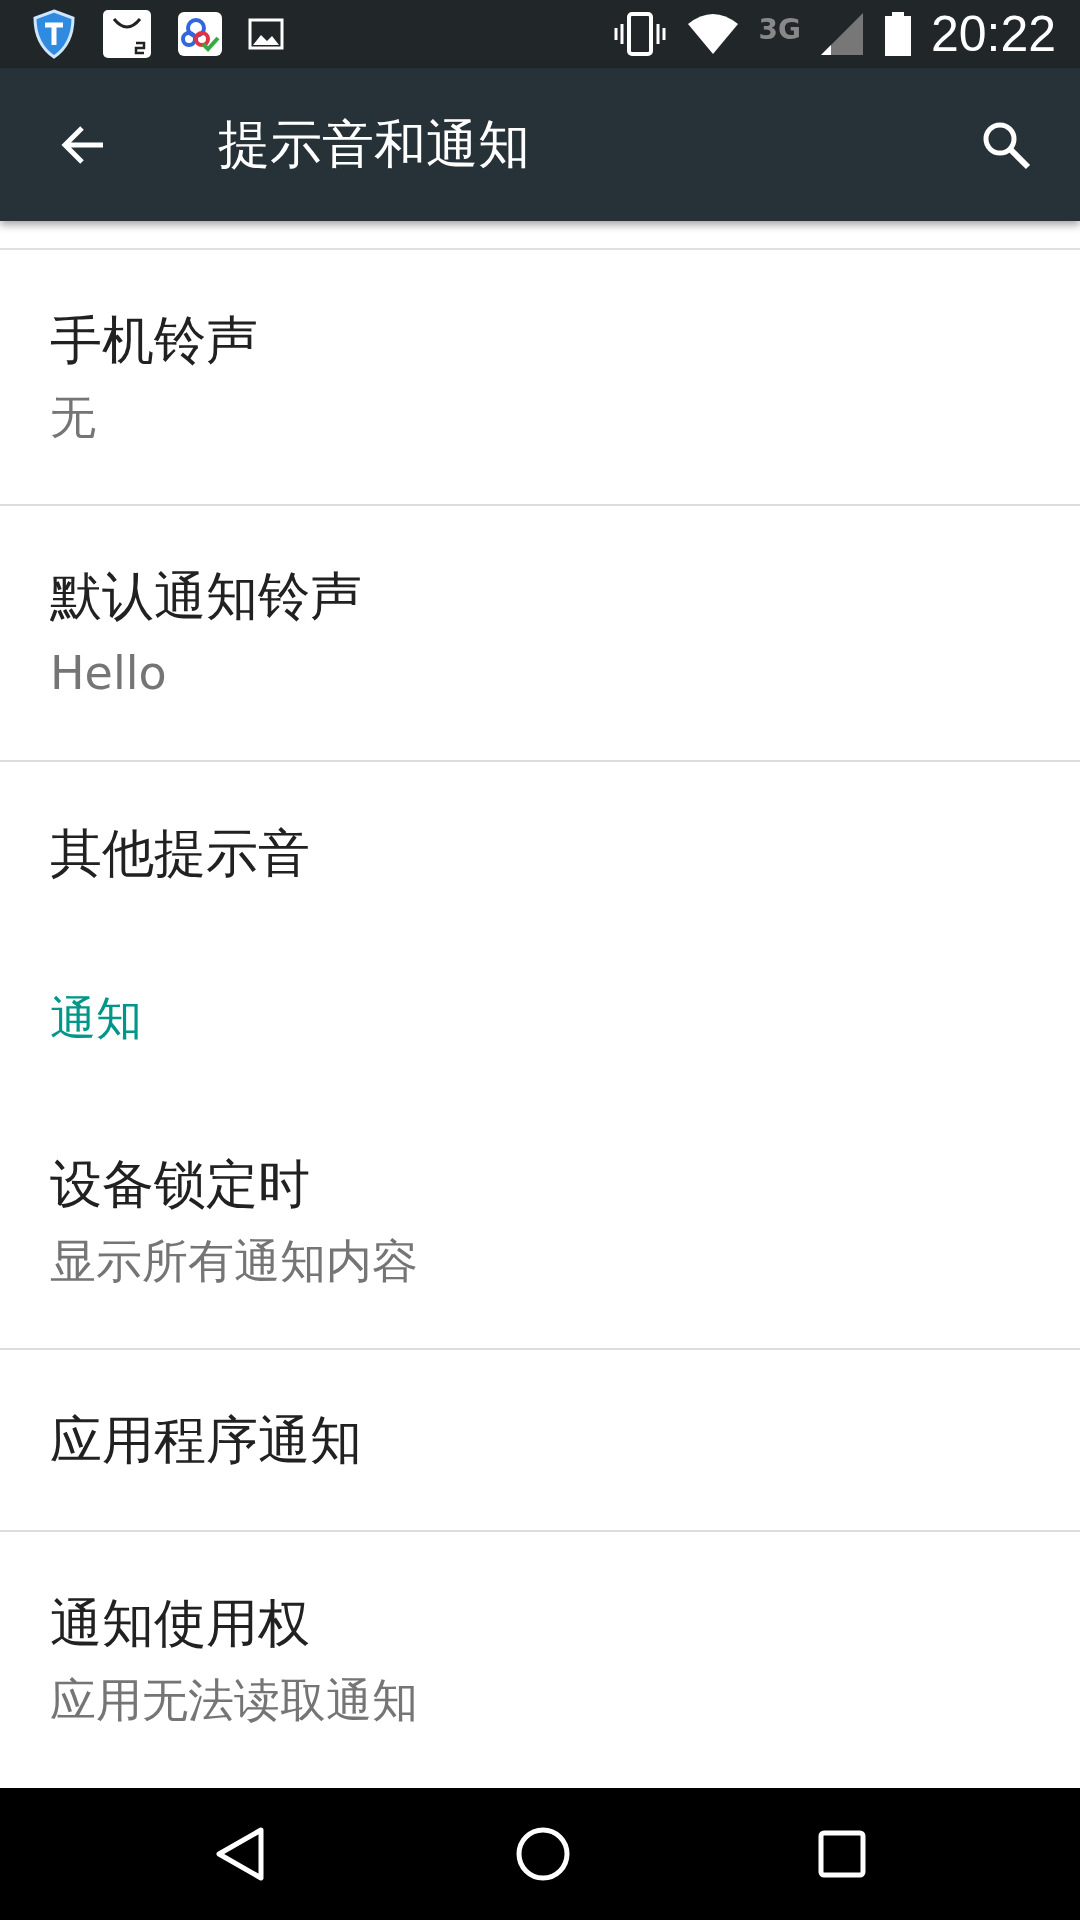 The image size is (1080, 1920). I want to click on section-header: 通知, so click(96, 1018).